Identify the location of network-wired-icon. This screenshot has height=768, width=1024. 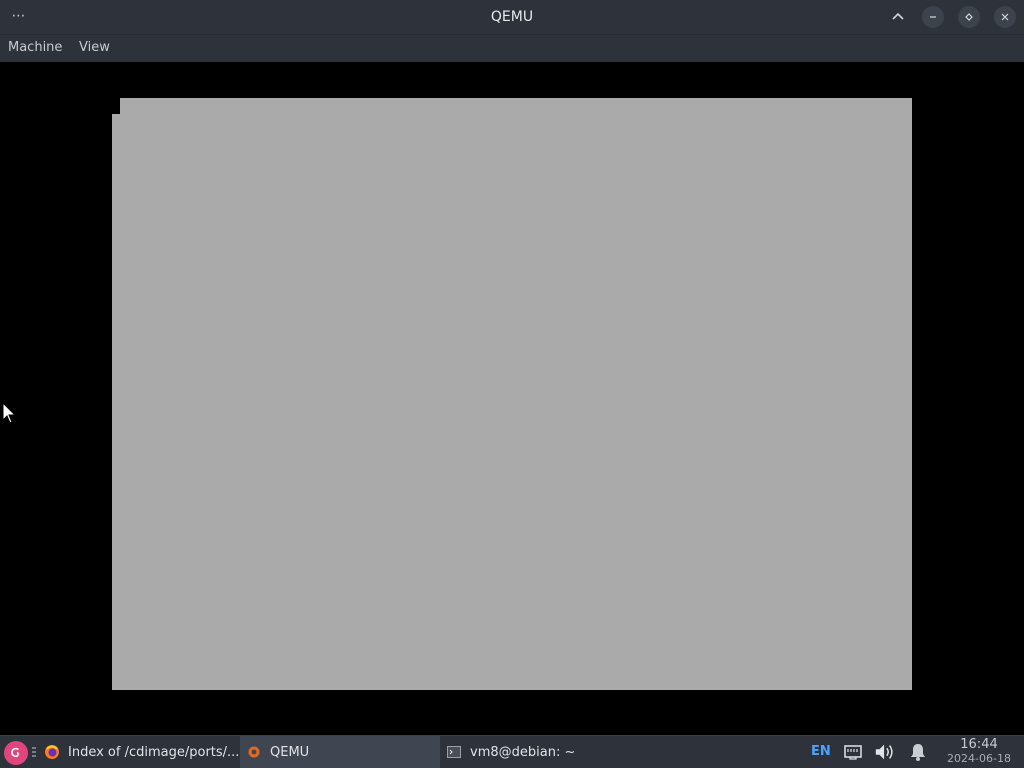
(853, 752).